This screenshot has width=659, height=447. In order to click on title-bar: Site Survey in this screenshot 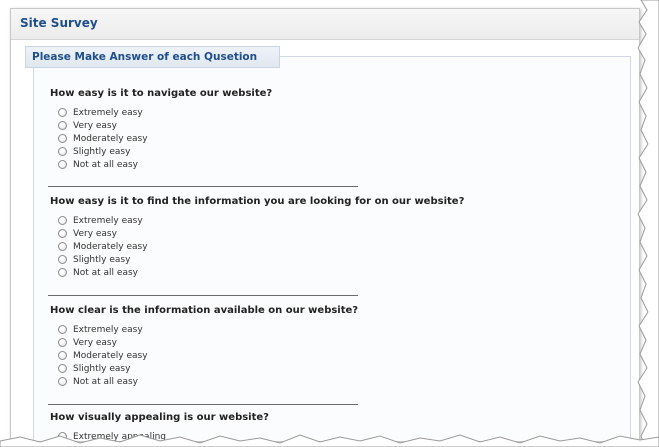, I will do `click(325, 24)`.